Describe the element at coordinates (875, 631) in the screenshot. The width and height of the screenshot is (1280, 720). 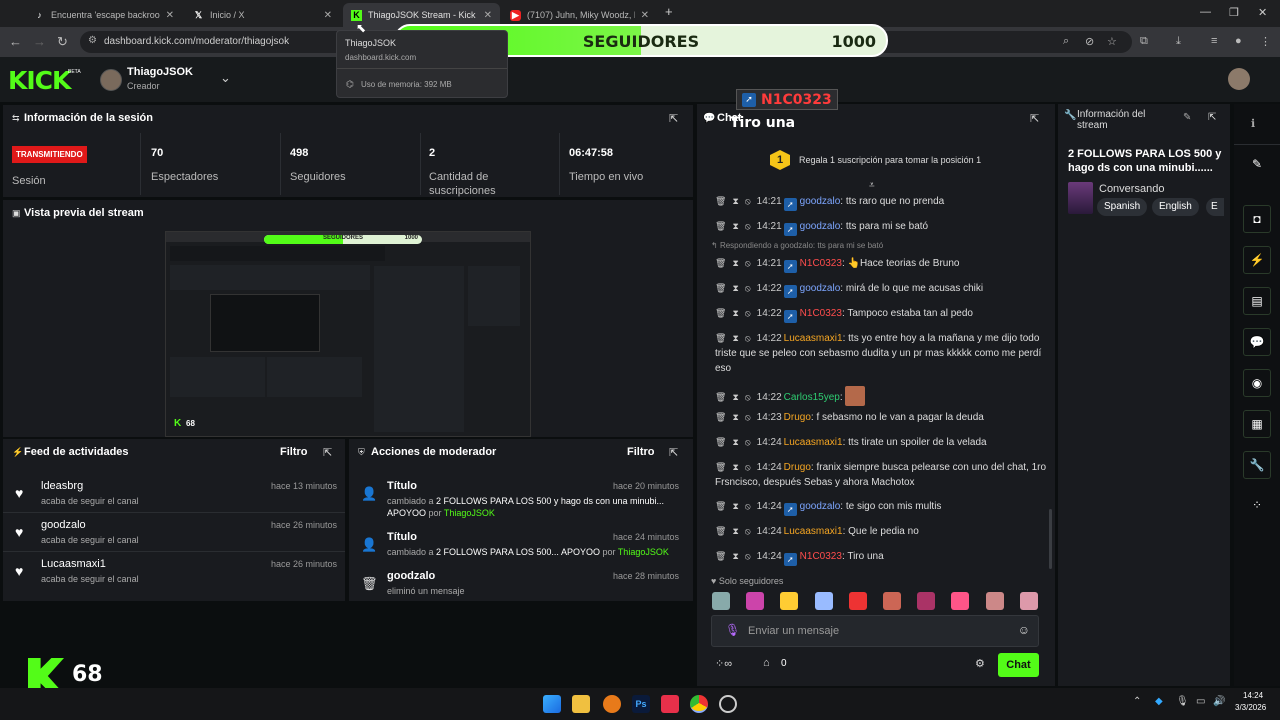
I see `chat-input: 🎙 Enviar un mensaje ☺` at that location.